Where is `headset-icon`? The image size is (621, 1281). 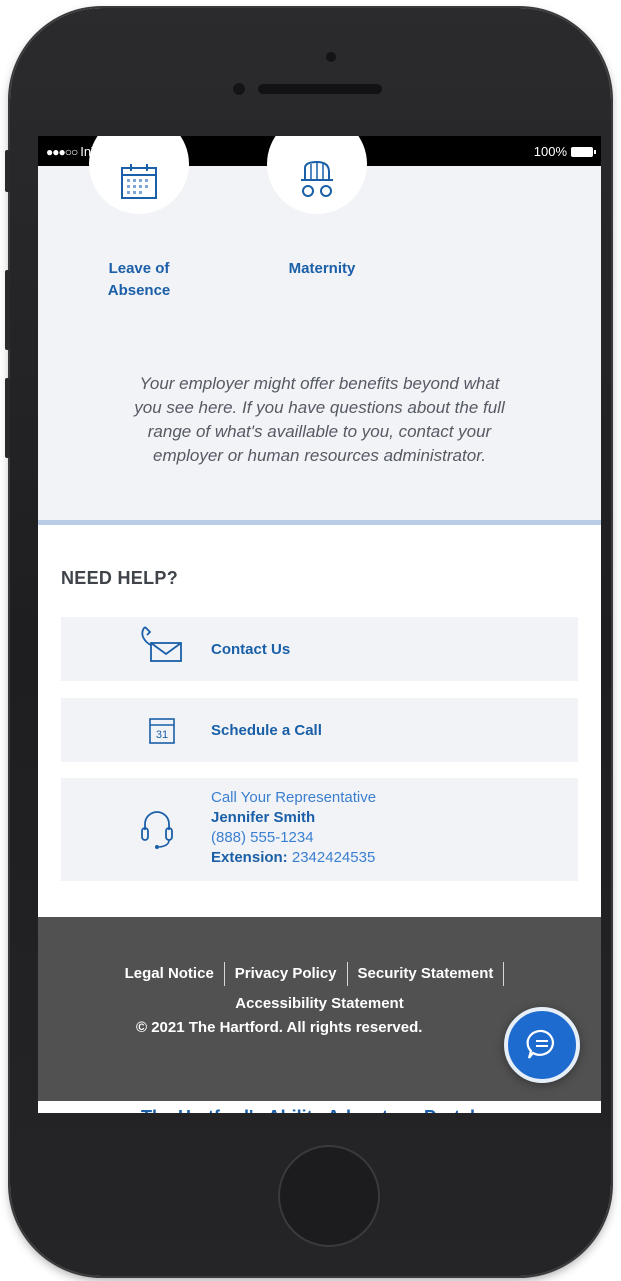 headset-icon is located at coordinates (157, 830).